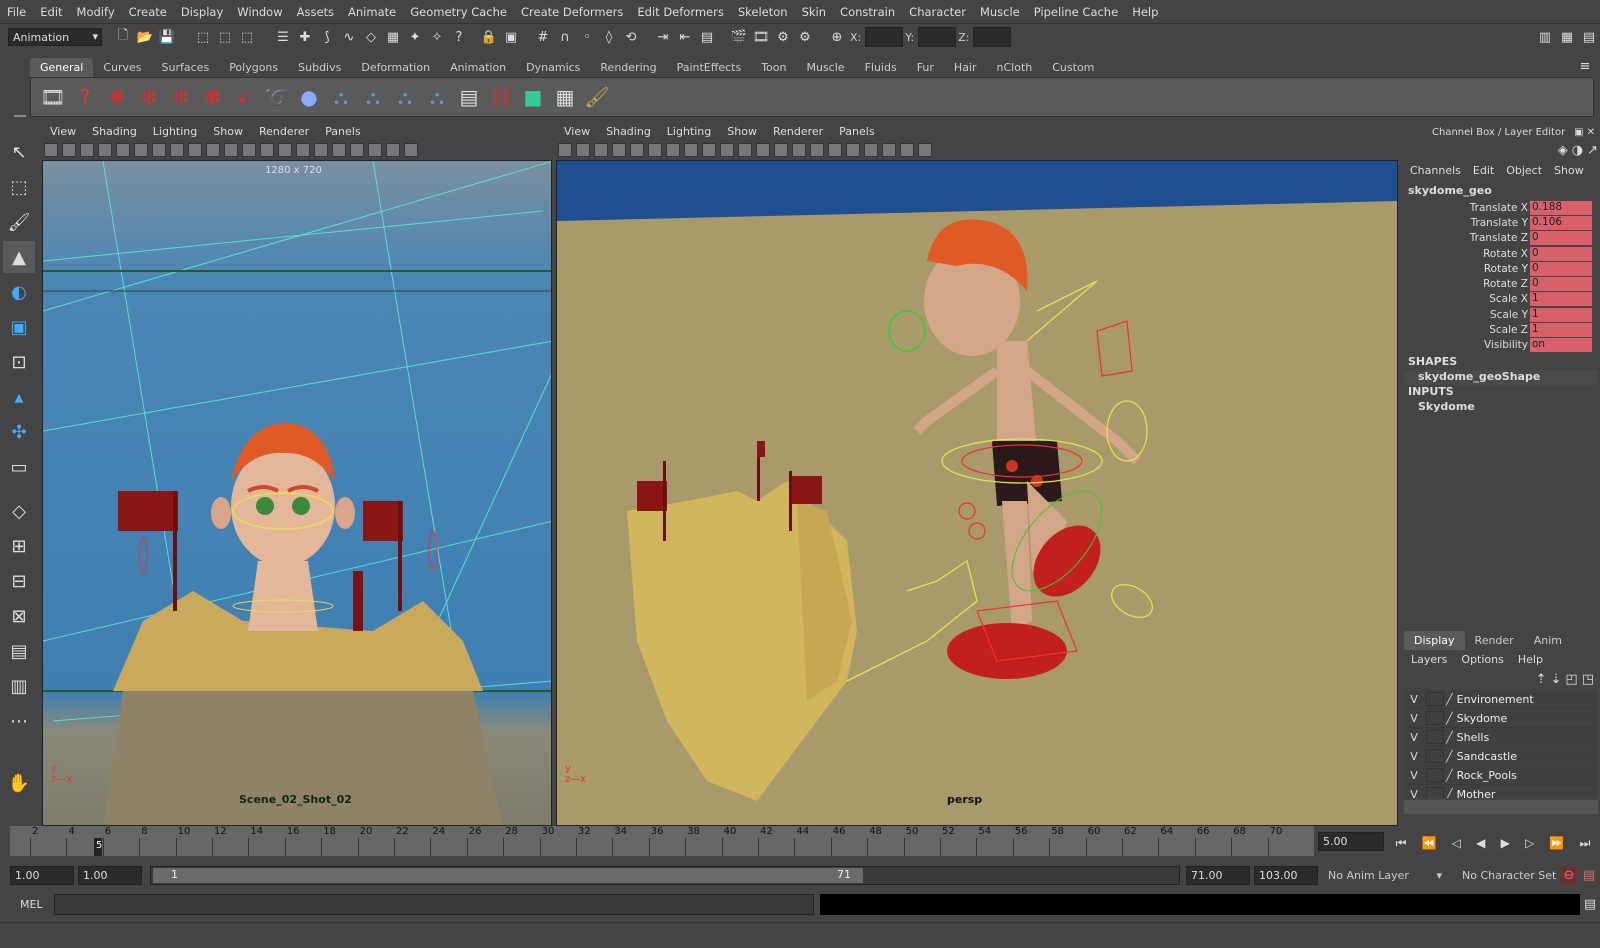 The image size is (1600, 948). I want to click on channel-value: 0, so click(1561, 253).